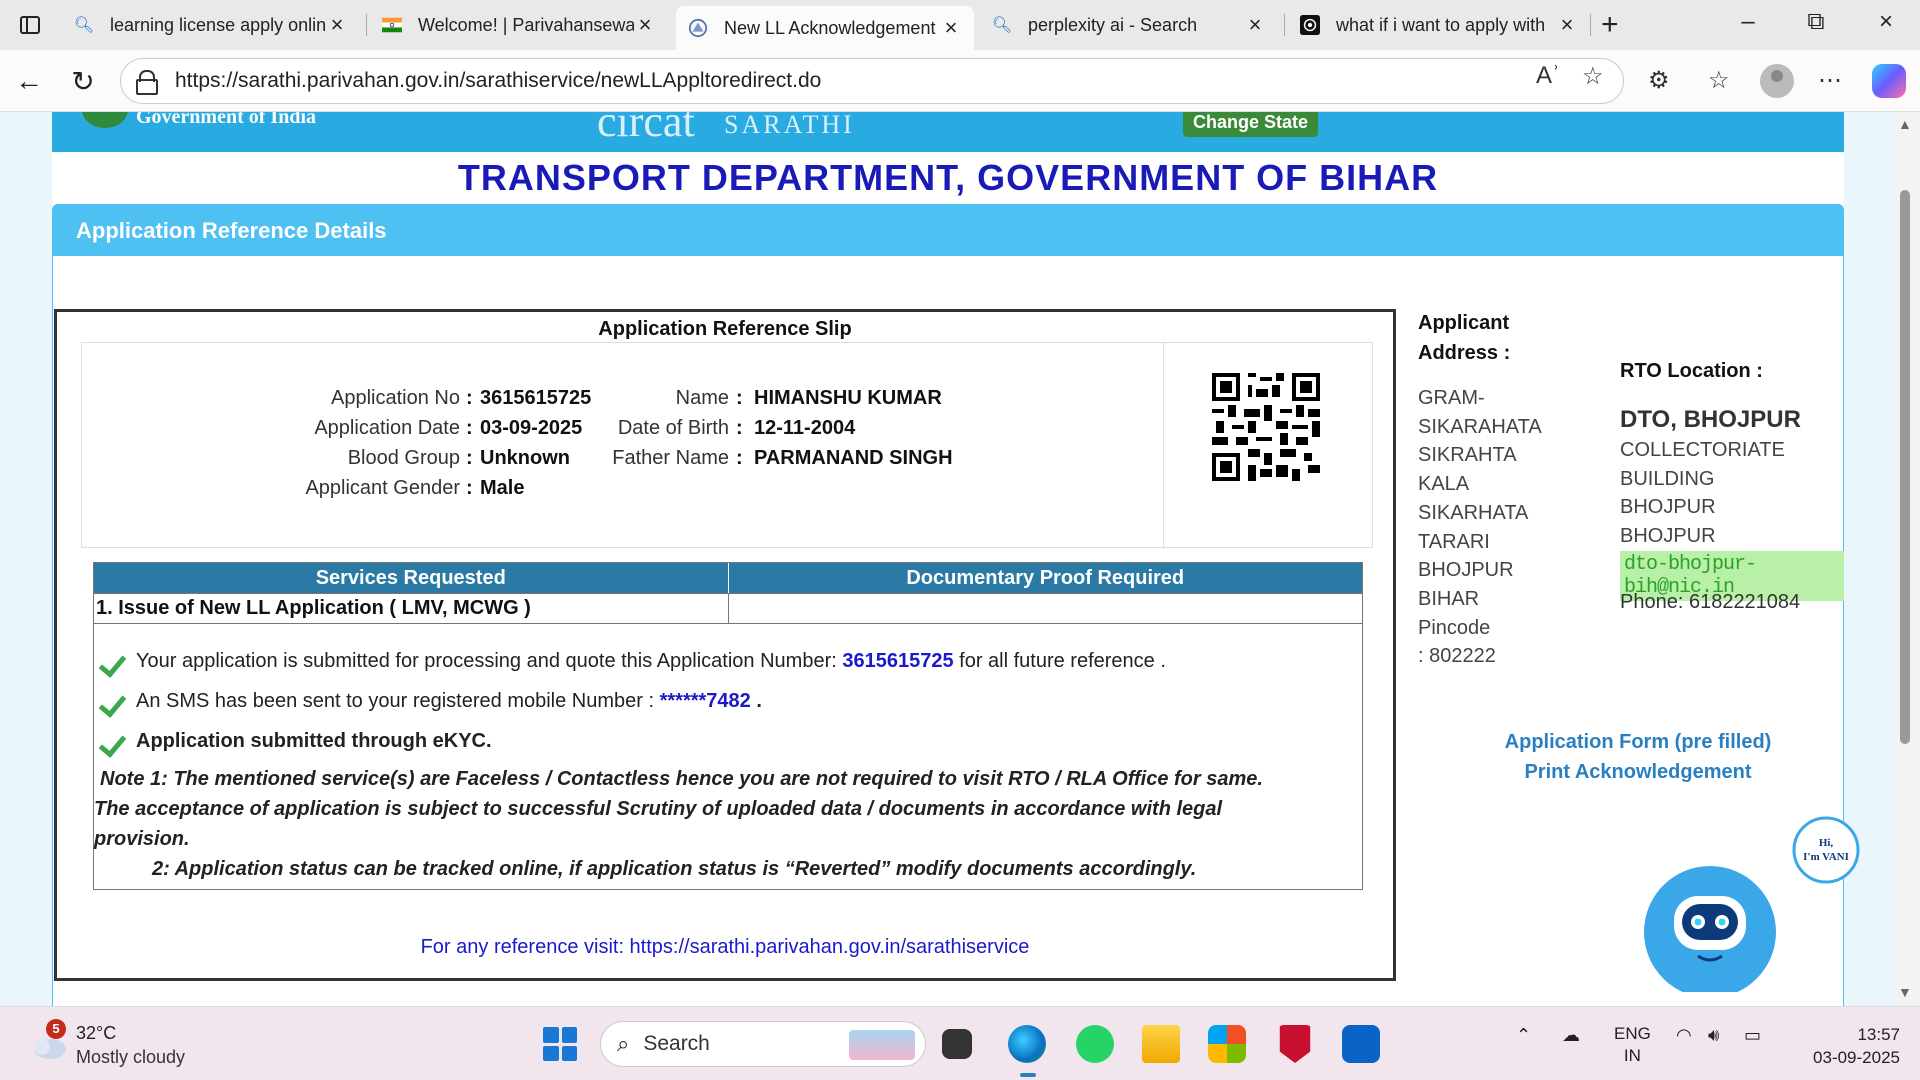 The height and width of the screenshot is (1080, 1920). I want to click on rto-phone: Phone: 6182221084, so click(1710, 602).